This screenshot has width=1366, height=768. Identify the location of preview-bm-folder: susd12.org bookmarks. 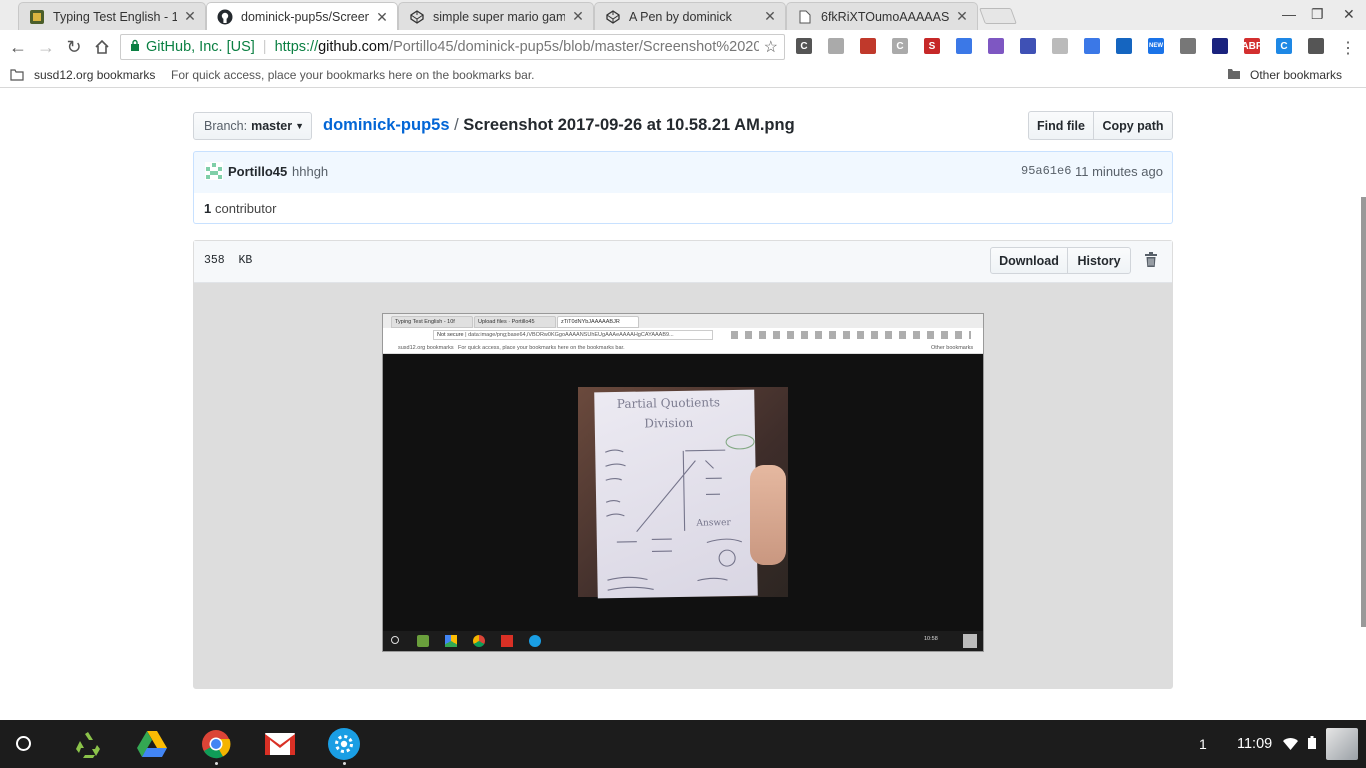
(426, 348).